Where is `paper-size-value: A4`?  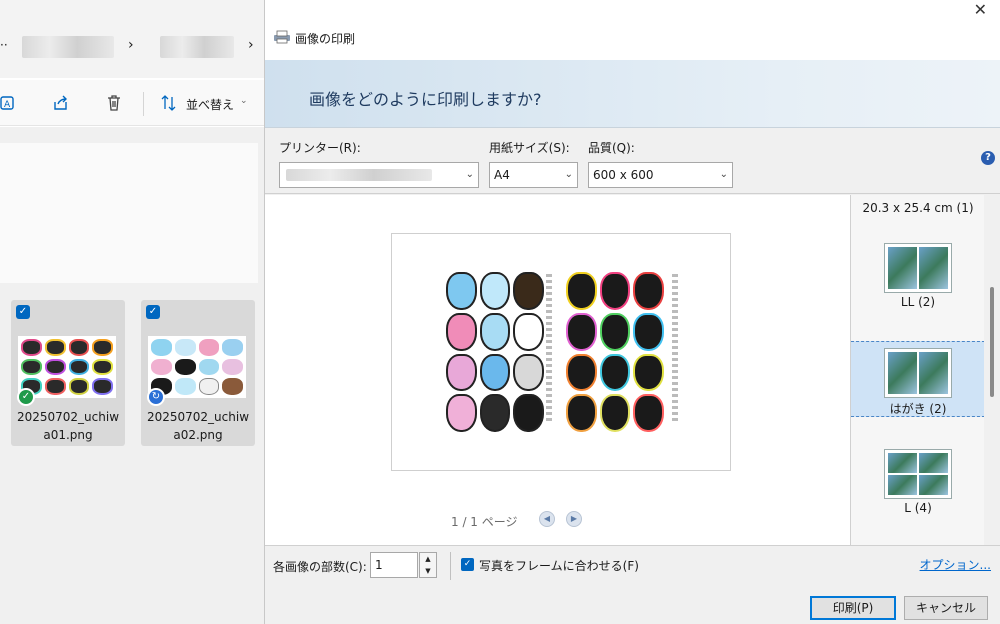
paper-size-value: A4 is located at coordinates (502, 175).